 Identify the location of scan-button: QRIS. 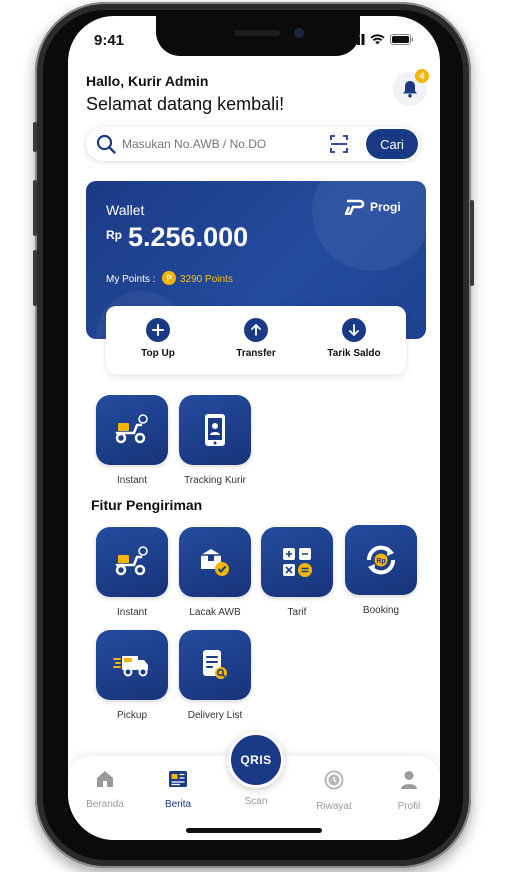
(256, 760).